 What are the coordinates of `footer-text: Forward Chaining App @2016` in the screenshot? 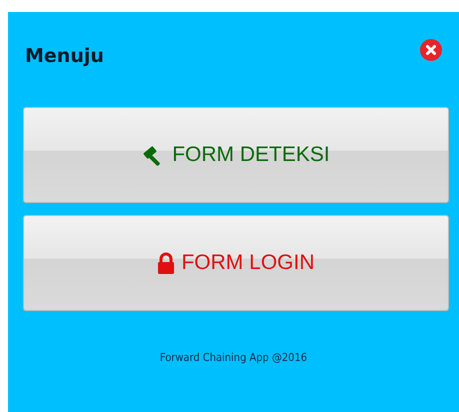 It's located at (234, 357).